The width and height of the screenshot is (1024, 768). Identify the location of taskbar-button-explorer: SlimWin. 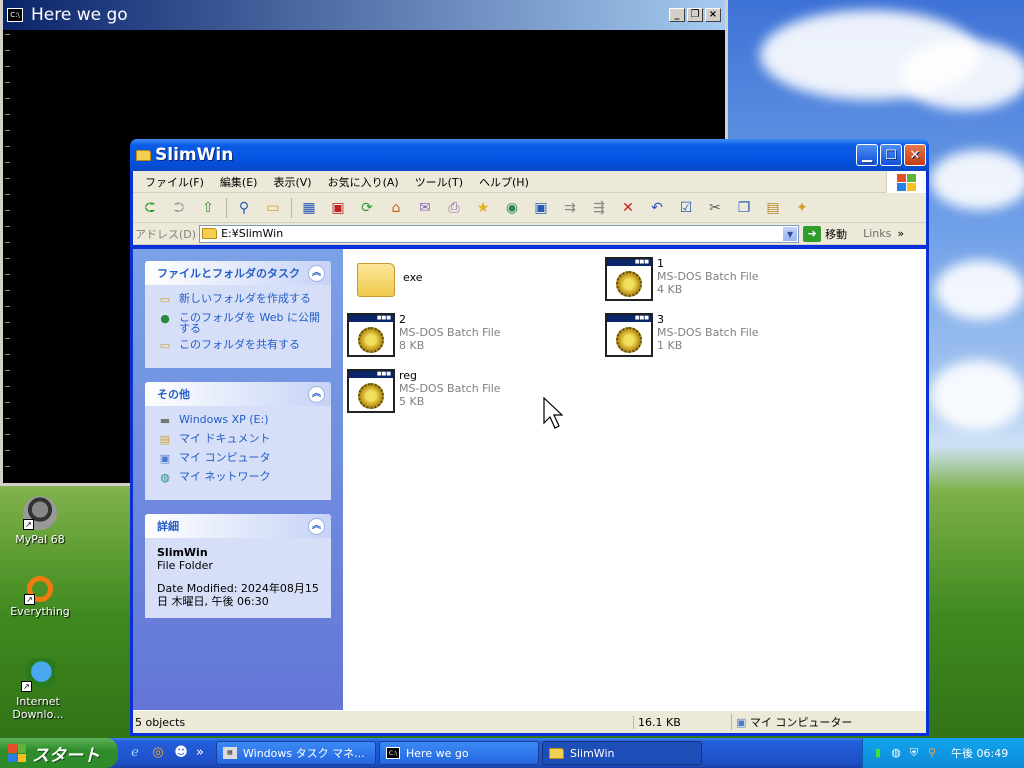
(622, 753).